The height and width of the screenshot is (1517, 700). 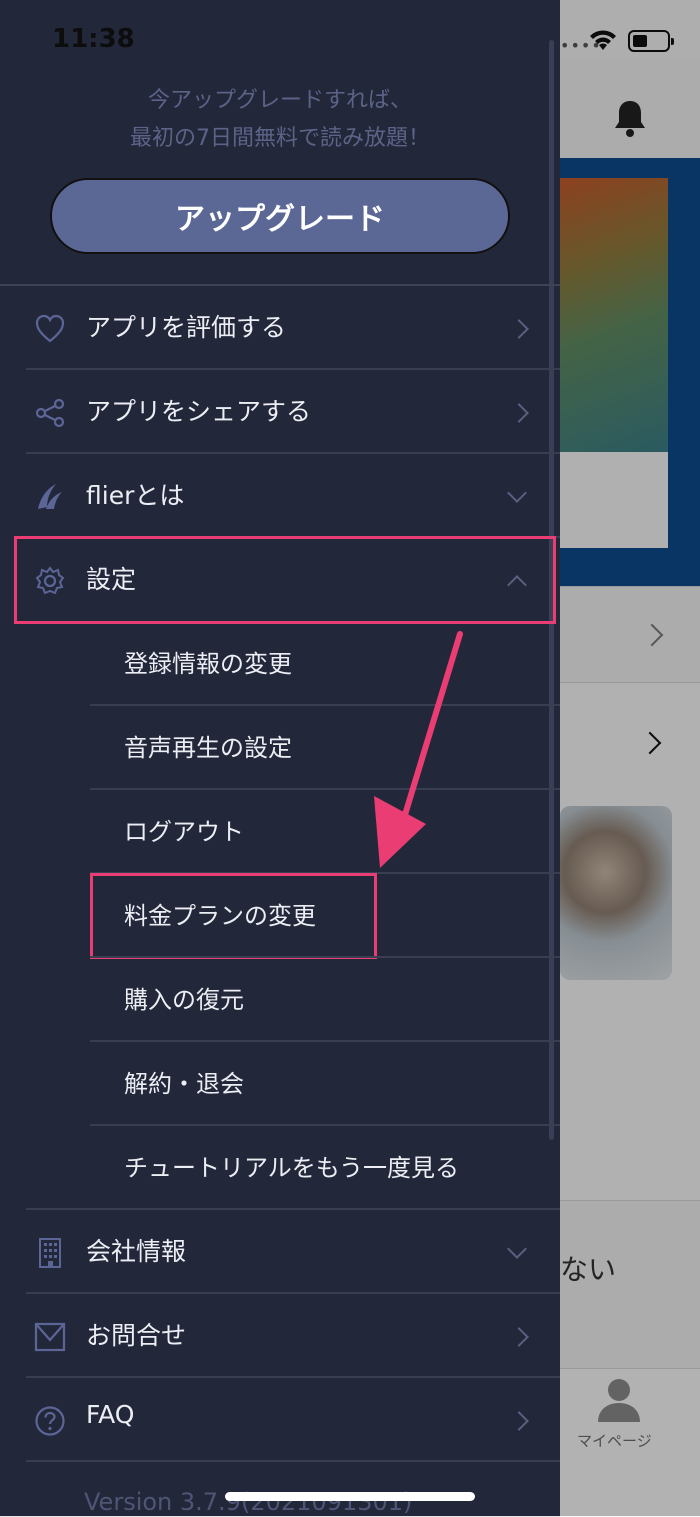 What do you see at coordinates (136, 1251) in the screenshot?
I see `menu-item-label: 会社情報` at bounding box center [136, 1251].